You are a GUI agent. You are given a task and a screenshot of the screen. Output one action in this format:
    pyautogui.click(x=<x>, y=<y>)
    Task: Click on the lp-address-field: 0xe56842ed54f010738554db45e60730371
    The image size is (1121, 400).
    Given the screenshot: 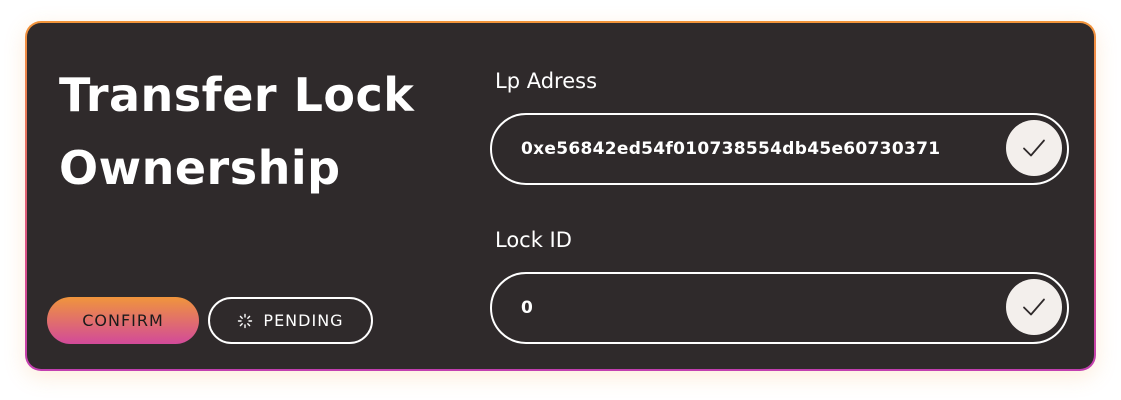 What is the action you would take?
    pyautogui.click(x=779, y=149)
    